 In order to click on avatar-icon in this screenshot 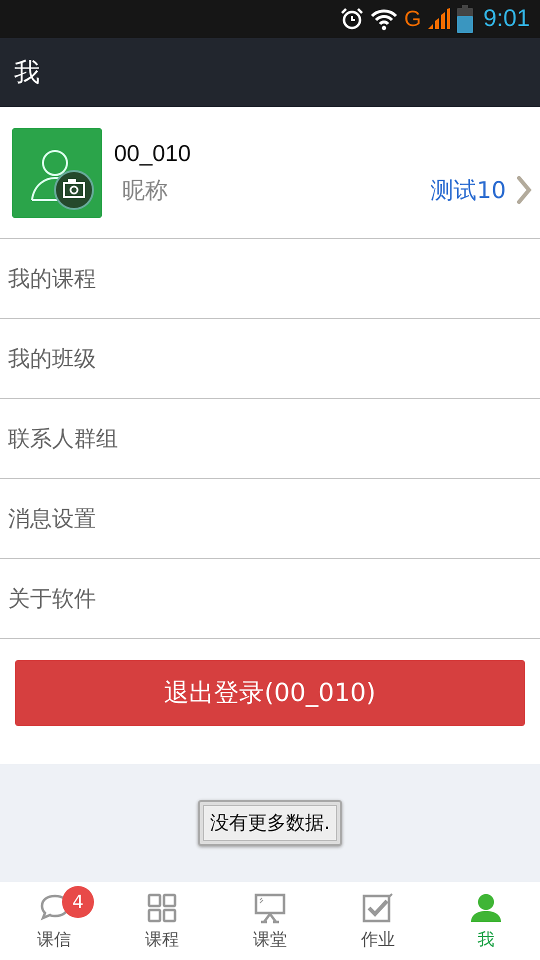, I will do `click(57, 173)`.